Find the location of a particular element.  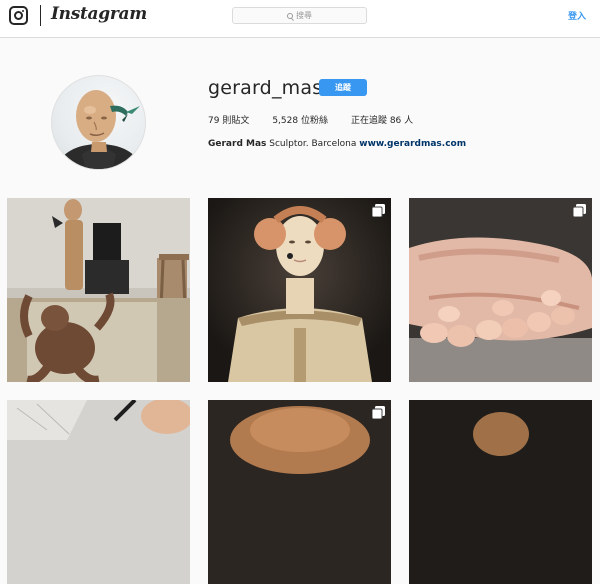

bio-website-link: www.gerardmas.com is located at coordinates (412, 144).